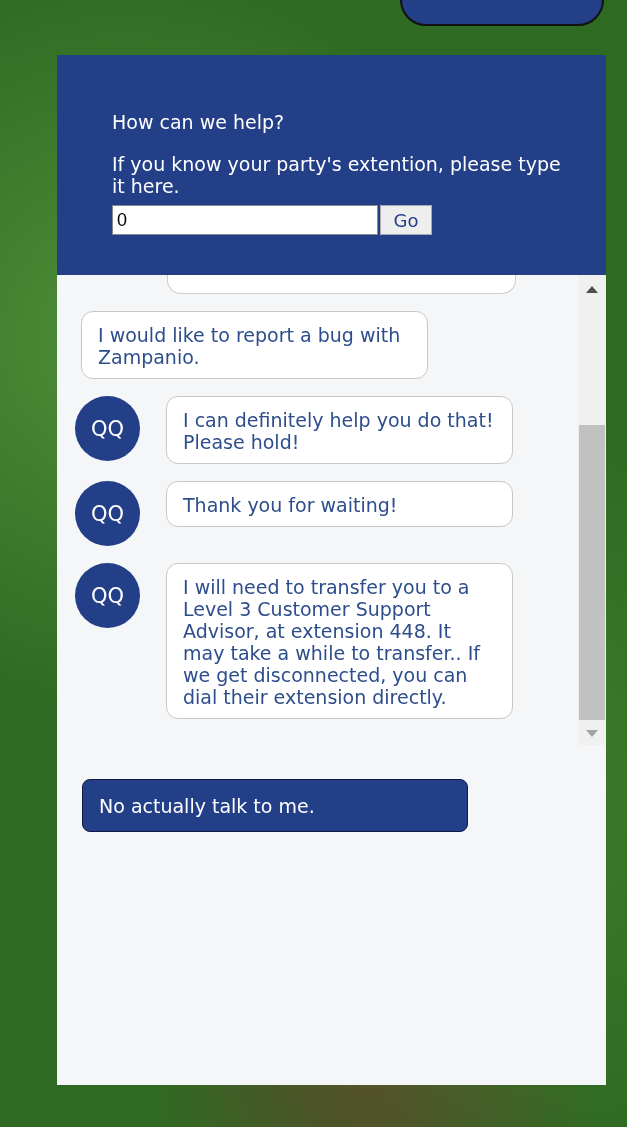 The width and height of the screenshot is (627, 1127). Describe the element at coordinates (337, 175) in the screenshot. I see `extension-instructions: If you know your party's extention, please type it here.` at that location.